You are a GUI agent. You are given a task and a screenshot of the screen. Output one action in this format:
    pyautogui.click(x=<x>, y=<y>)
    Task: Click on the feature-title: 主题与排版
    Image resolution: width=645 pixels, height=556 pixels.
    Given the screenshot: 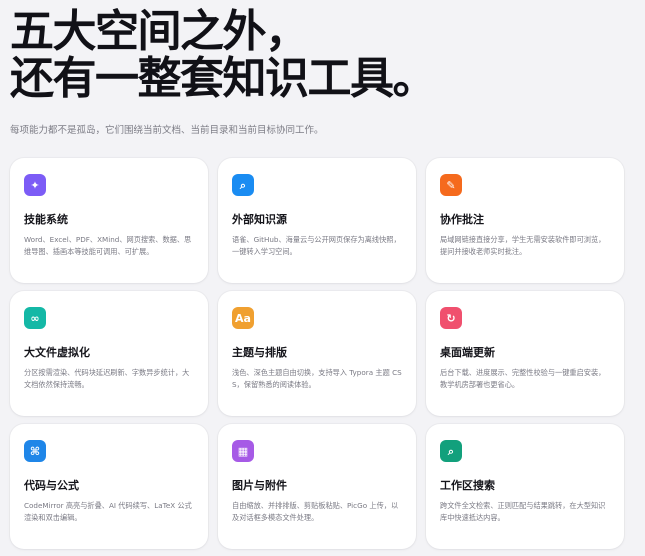 What is the action you would take?
    pyautogui.click(x=259, y=352)
    